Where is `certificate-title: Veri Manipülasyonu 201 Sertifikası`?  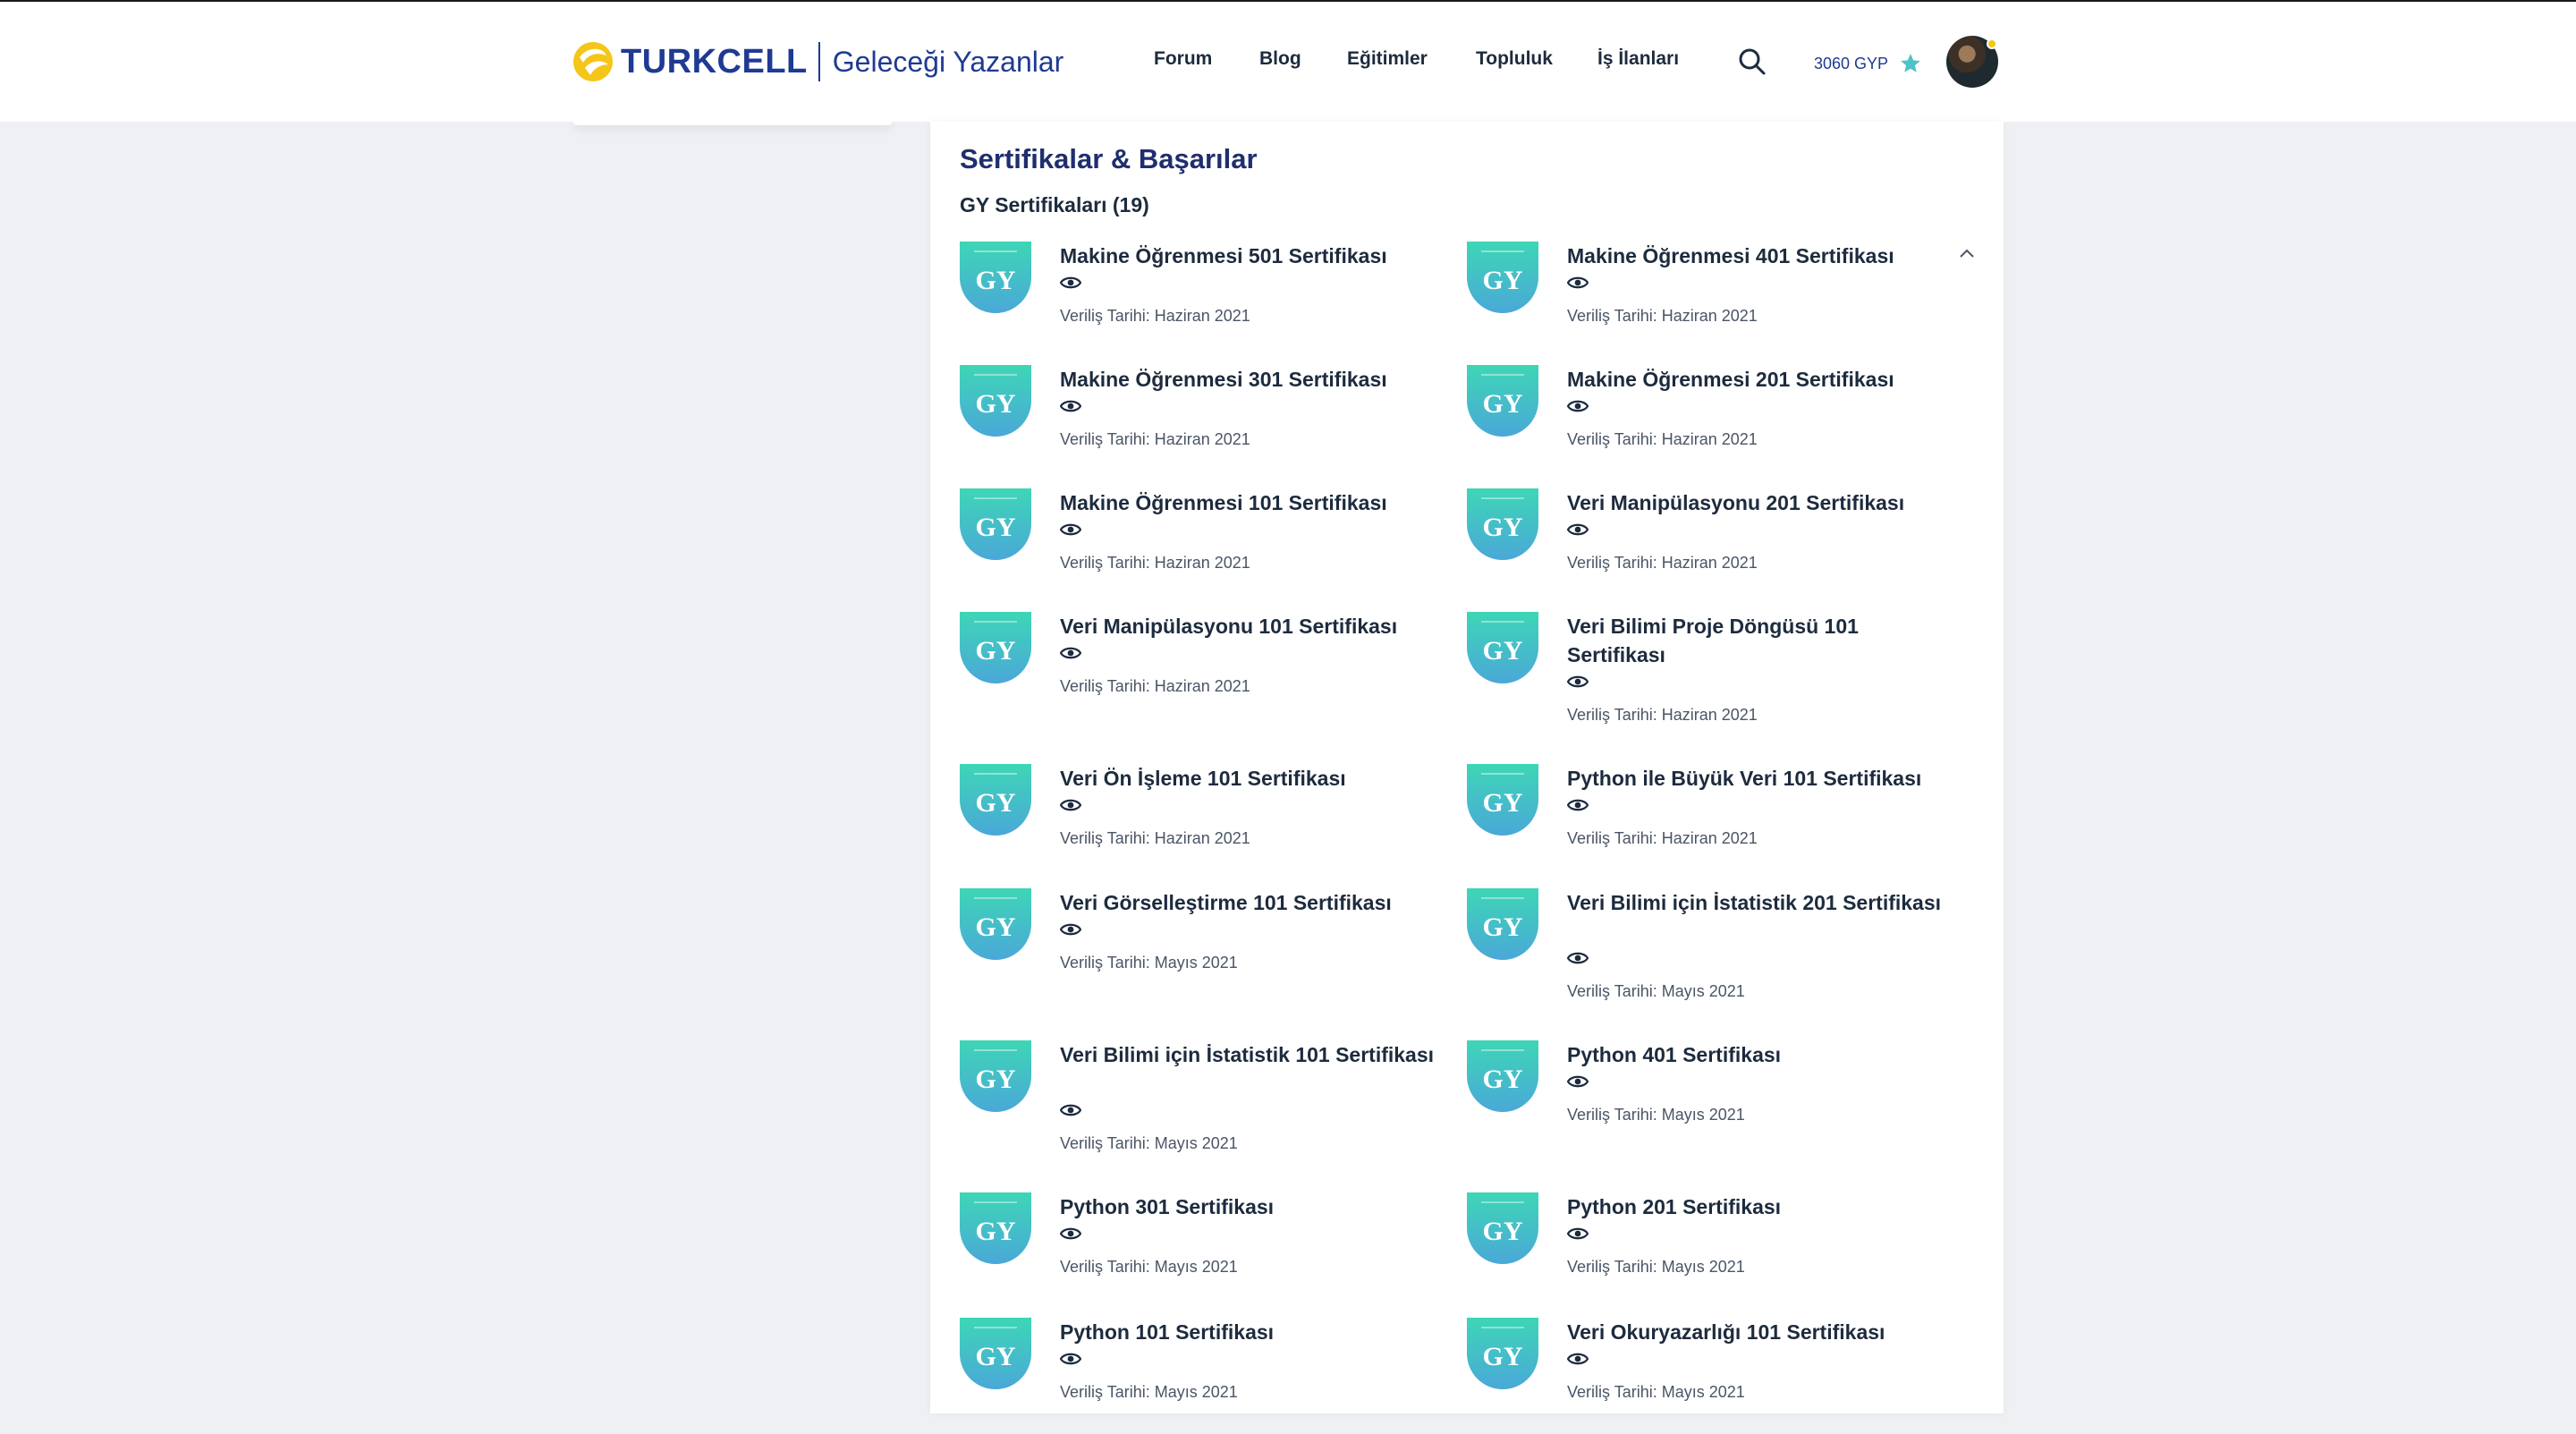 certificate-title: Veri Manipülasyonu 201 Sertifikası is located at coordinates (1755, 502).